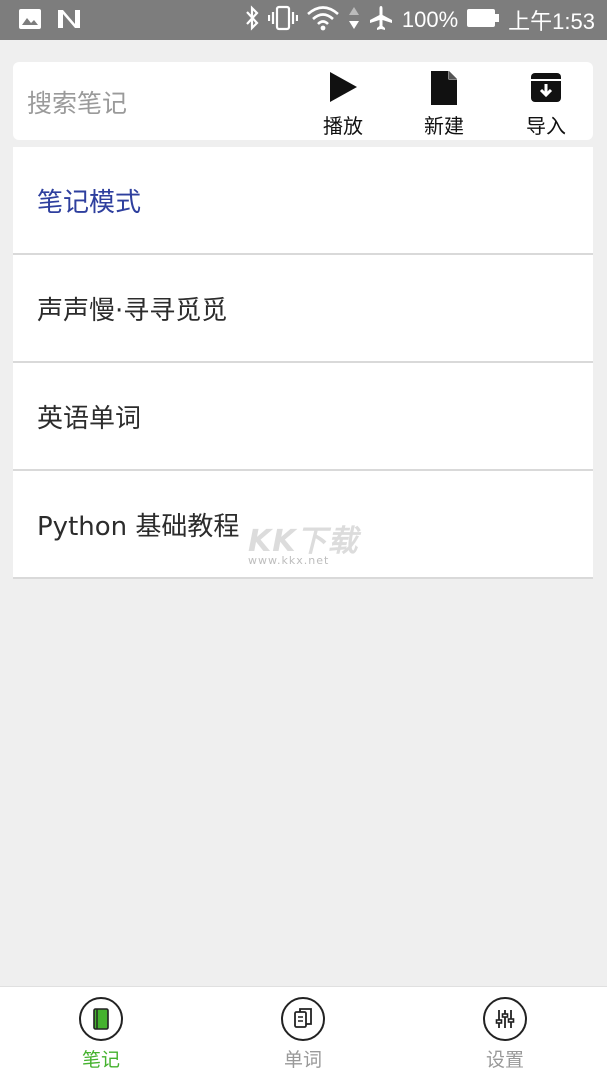 Image resolution: width=607 pixels, height=1081 pixels. What do you see at coordinates (381, 20) in the screenshot?
I see `airplane-icon` at bounding box center [381, 20].